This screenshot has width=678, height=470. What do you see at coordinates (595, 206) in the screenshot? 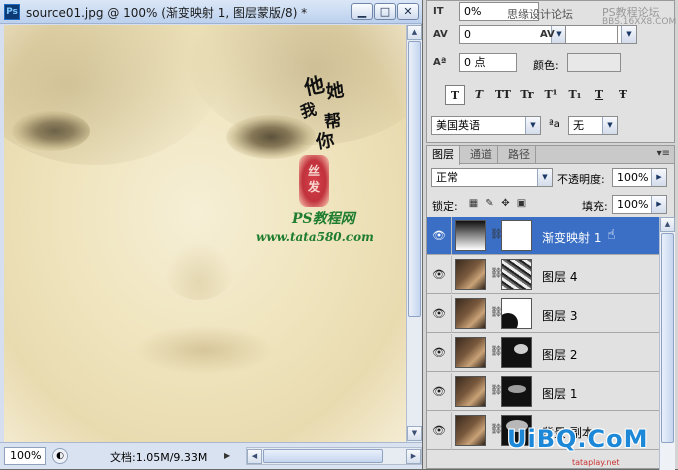
I see `fill-label: 填充:` at bounding box center [595, 206].